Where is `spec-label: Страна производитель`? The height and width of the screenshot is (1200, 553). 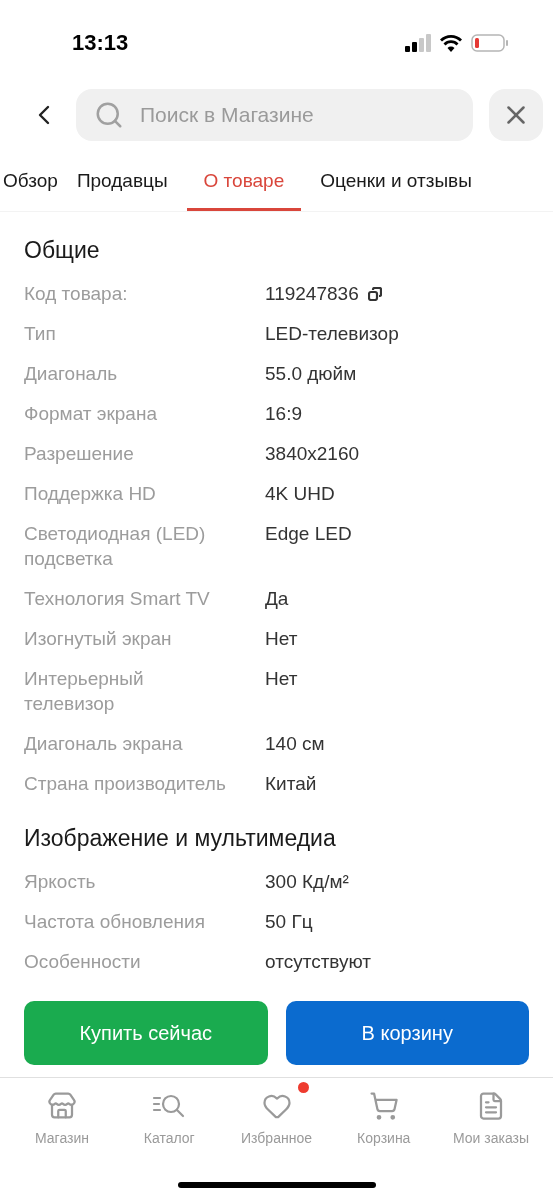 spec-label: Страна производитель is located at coordinates (125, 784).